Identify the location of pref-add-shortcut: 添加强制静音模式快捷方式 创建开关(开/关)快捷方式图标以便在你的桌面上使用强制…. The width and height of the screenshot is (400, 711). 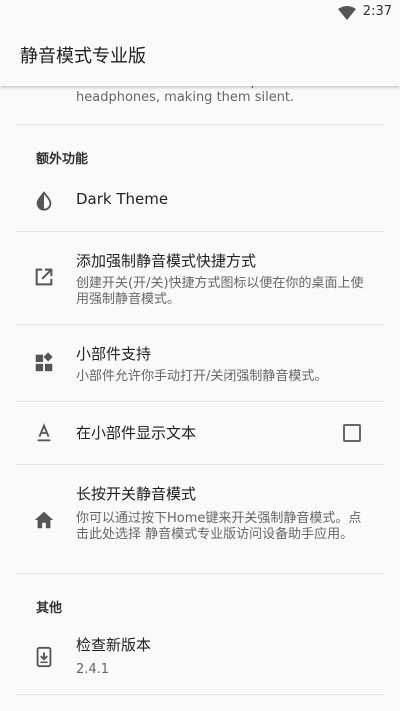
(200, 278).